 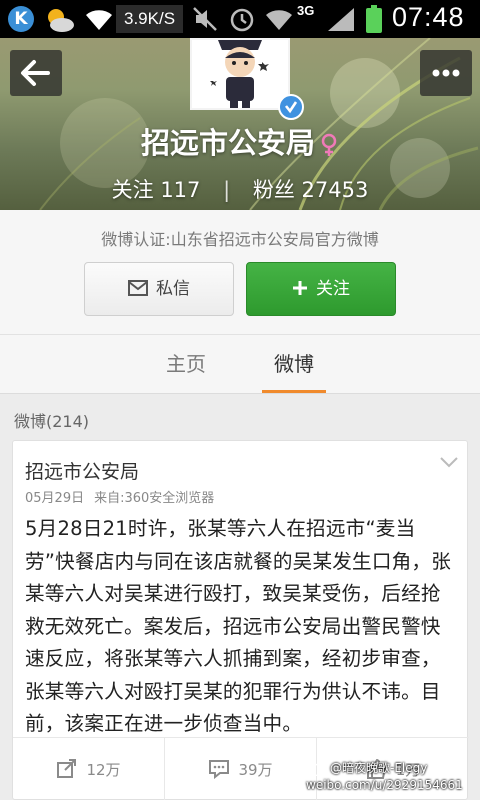 I want to click on verification-text: 微博认证:山东省招远市公安局官方微博, so click(x=240, y=239).